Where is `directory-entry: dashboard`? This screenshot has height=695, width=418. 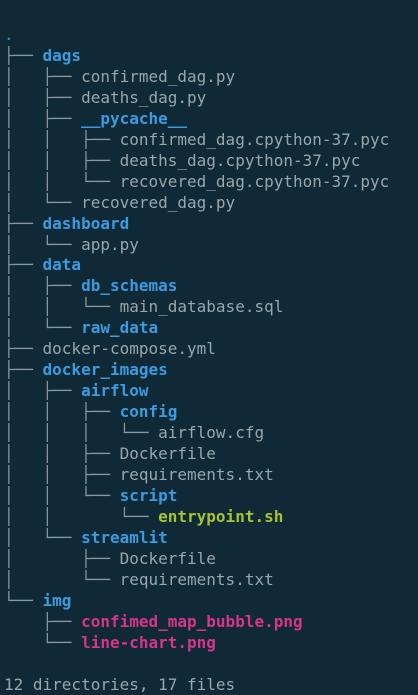 directory-entry: dashboard is located at coordinates (86, 223).